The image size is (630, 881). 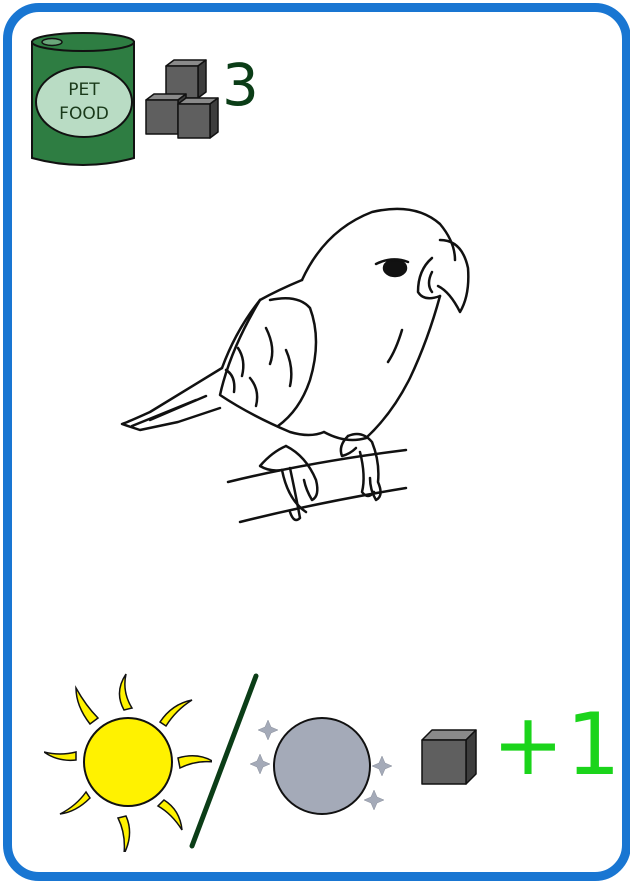 I want to click on can-label-line1: PET, so click(x=84, y=90).